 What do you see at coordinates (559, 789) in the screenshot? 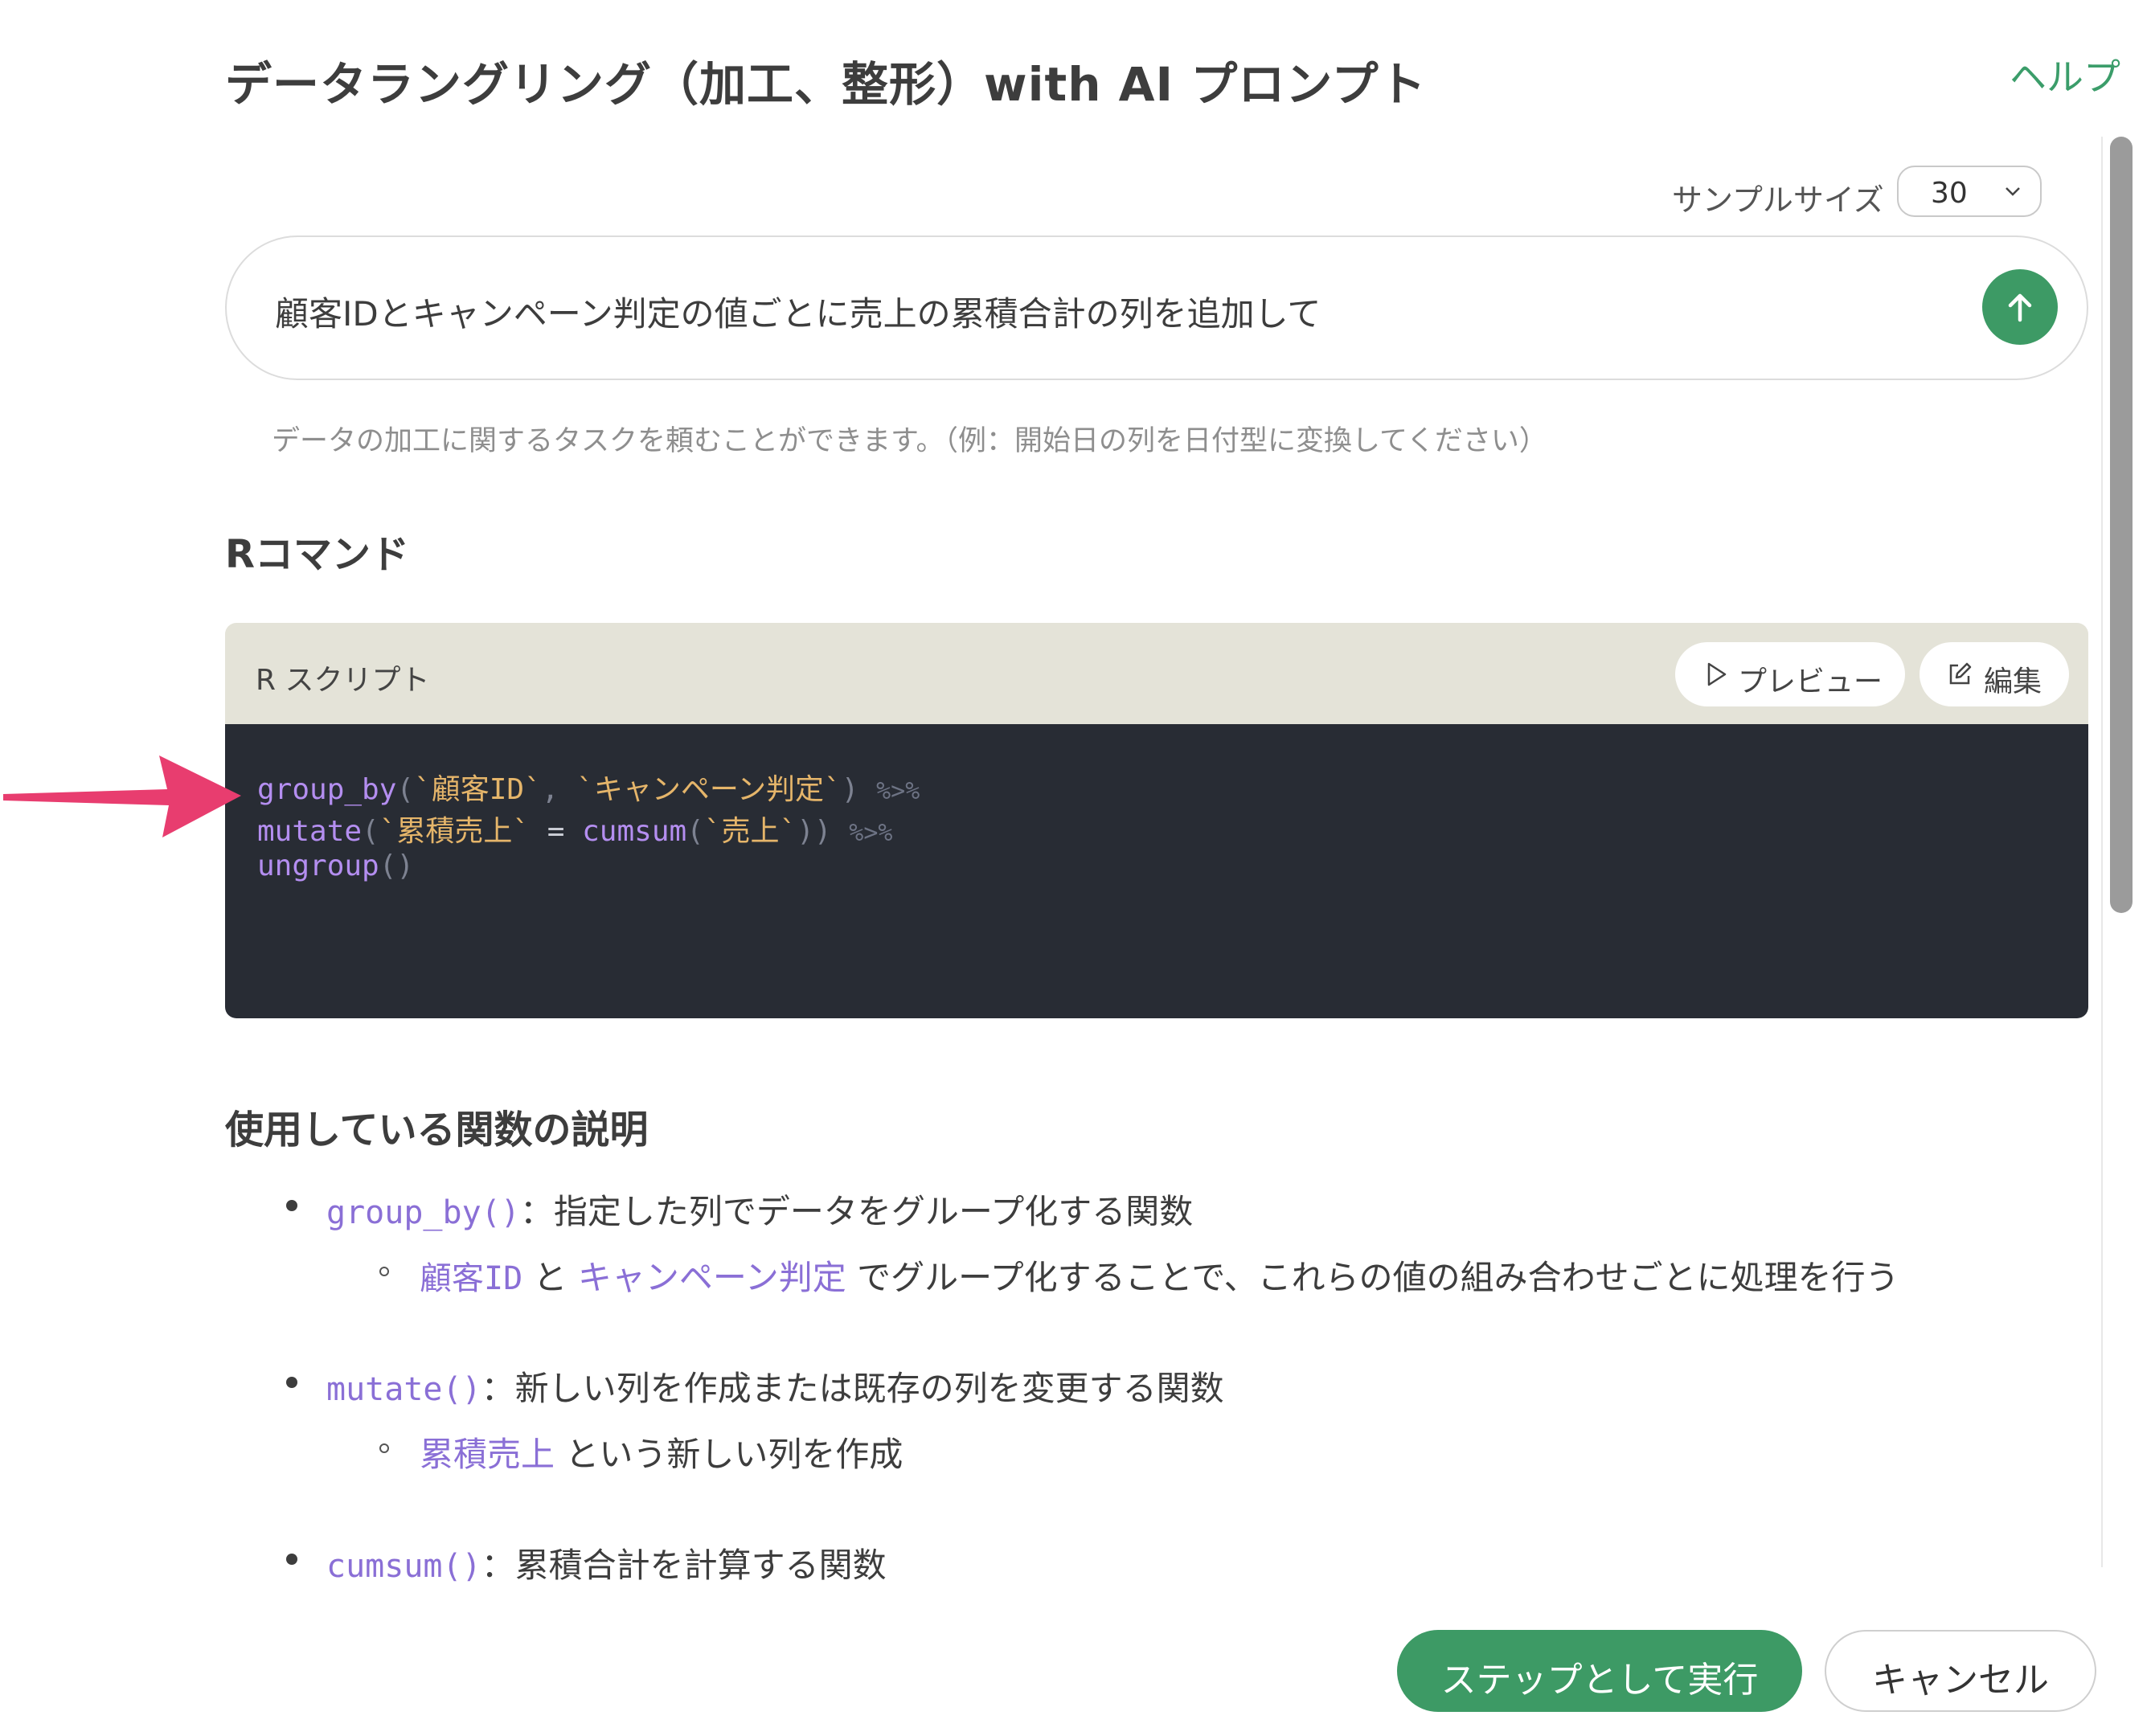
I see `code-token: ,` at bounding box center [559, 789].